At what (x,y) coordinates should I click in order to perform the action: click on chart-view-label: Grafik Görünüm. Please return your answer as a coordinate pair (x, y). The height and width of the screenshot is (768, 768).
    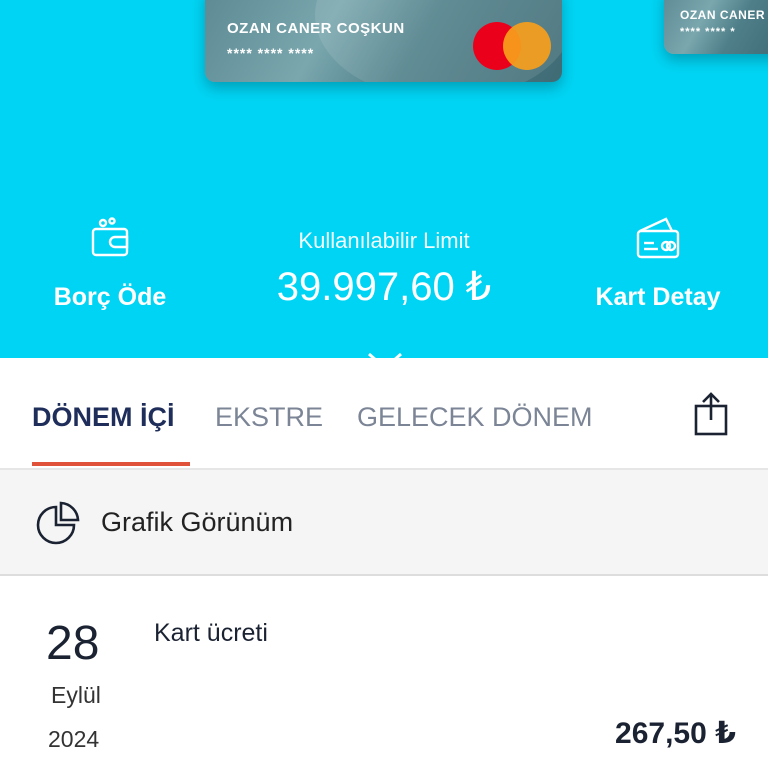
    Looking at the image, I should click on (197, 522).